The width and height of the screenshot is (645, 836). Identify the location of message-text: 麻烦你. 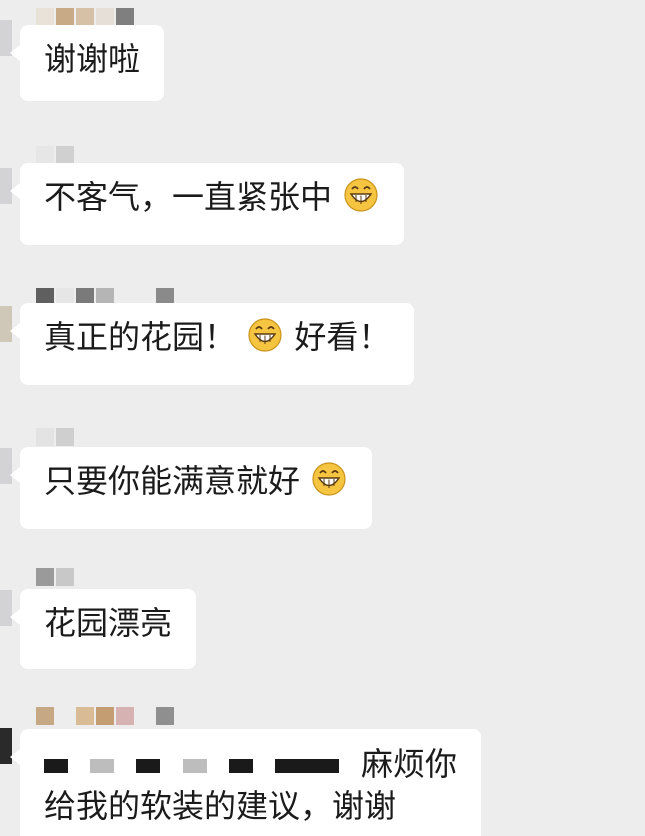
(409, 764).